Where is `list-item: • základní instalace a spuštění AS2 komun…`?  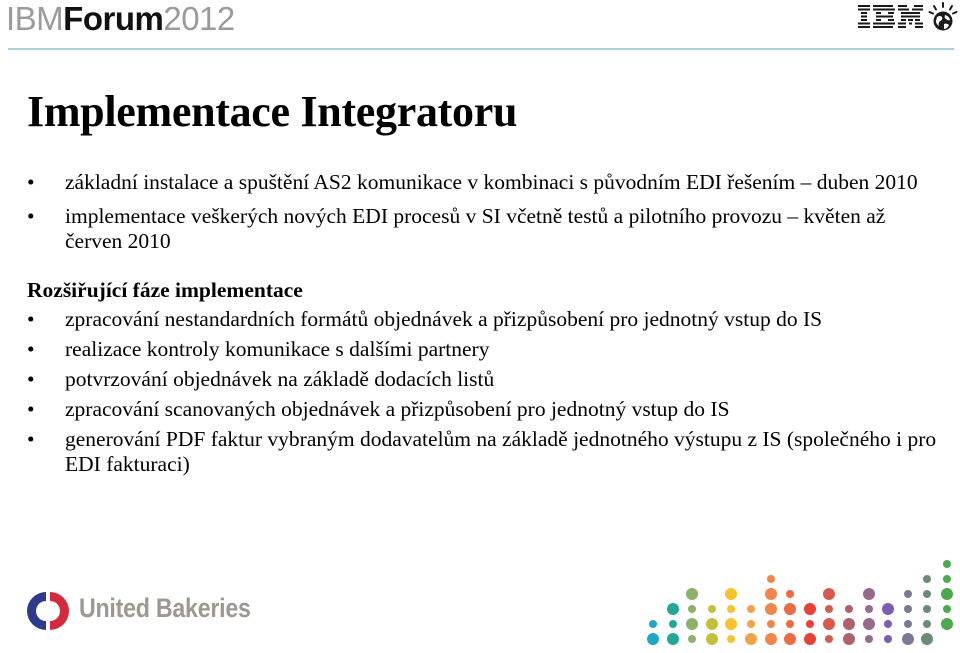 list-item: • základní instalace a spuštění AS2 komun… is located at coordinates (487, 182).